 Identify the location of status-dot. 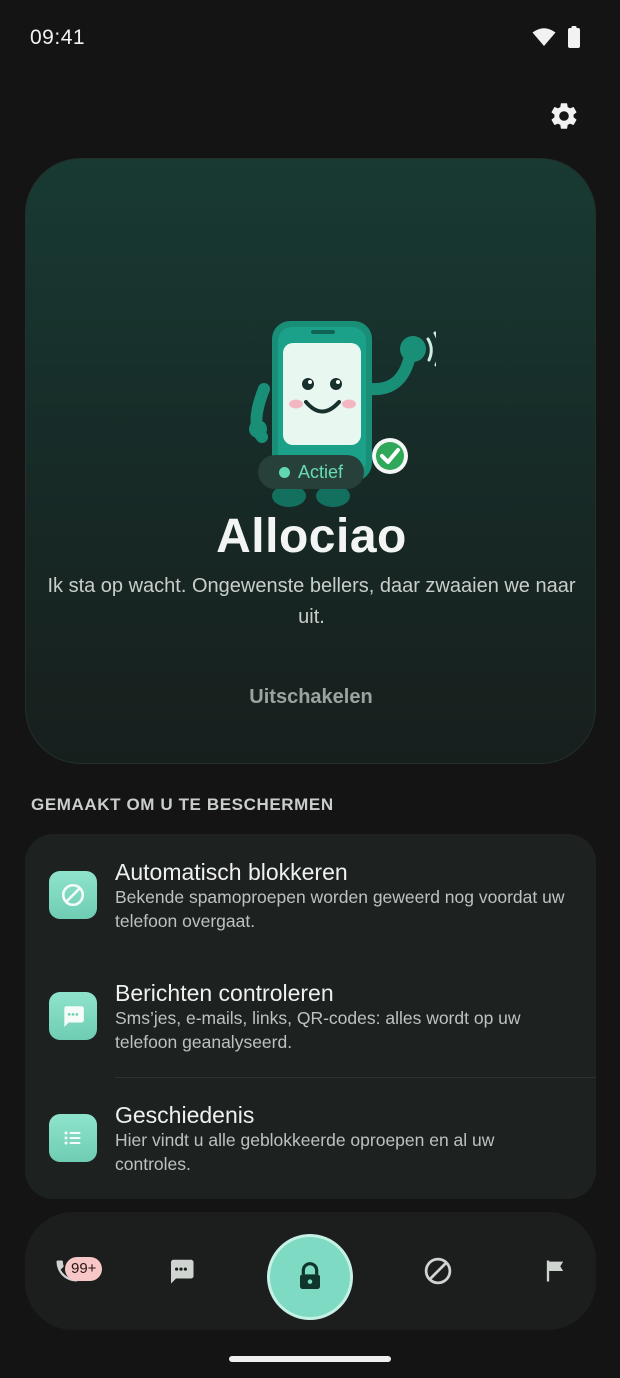
(284, 472).